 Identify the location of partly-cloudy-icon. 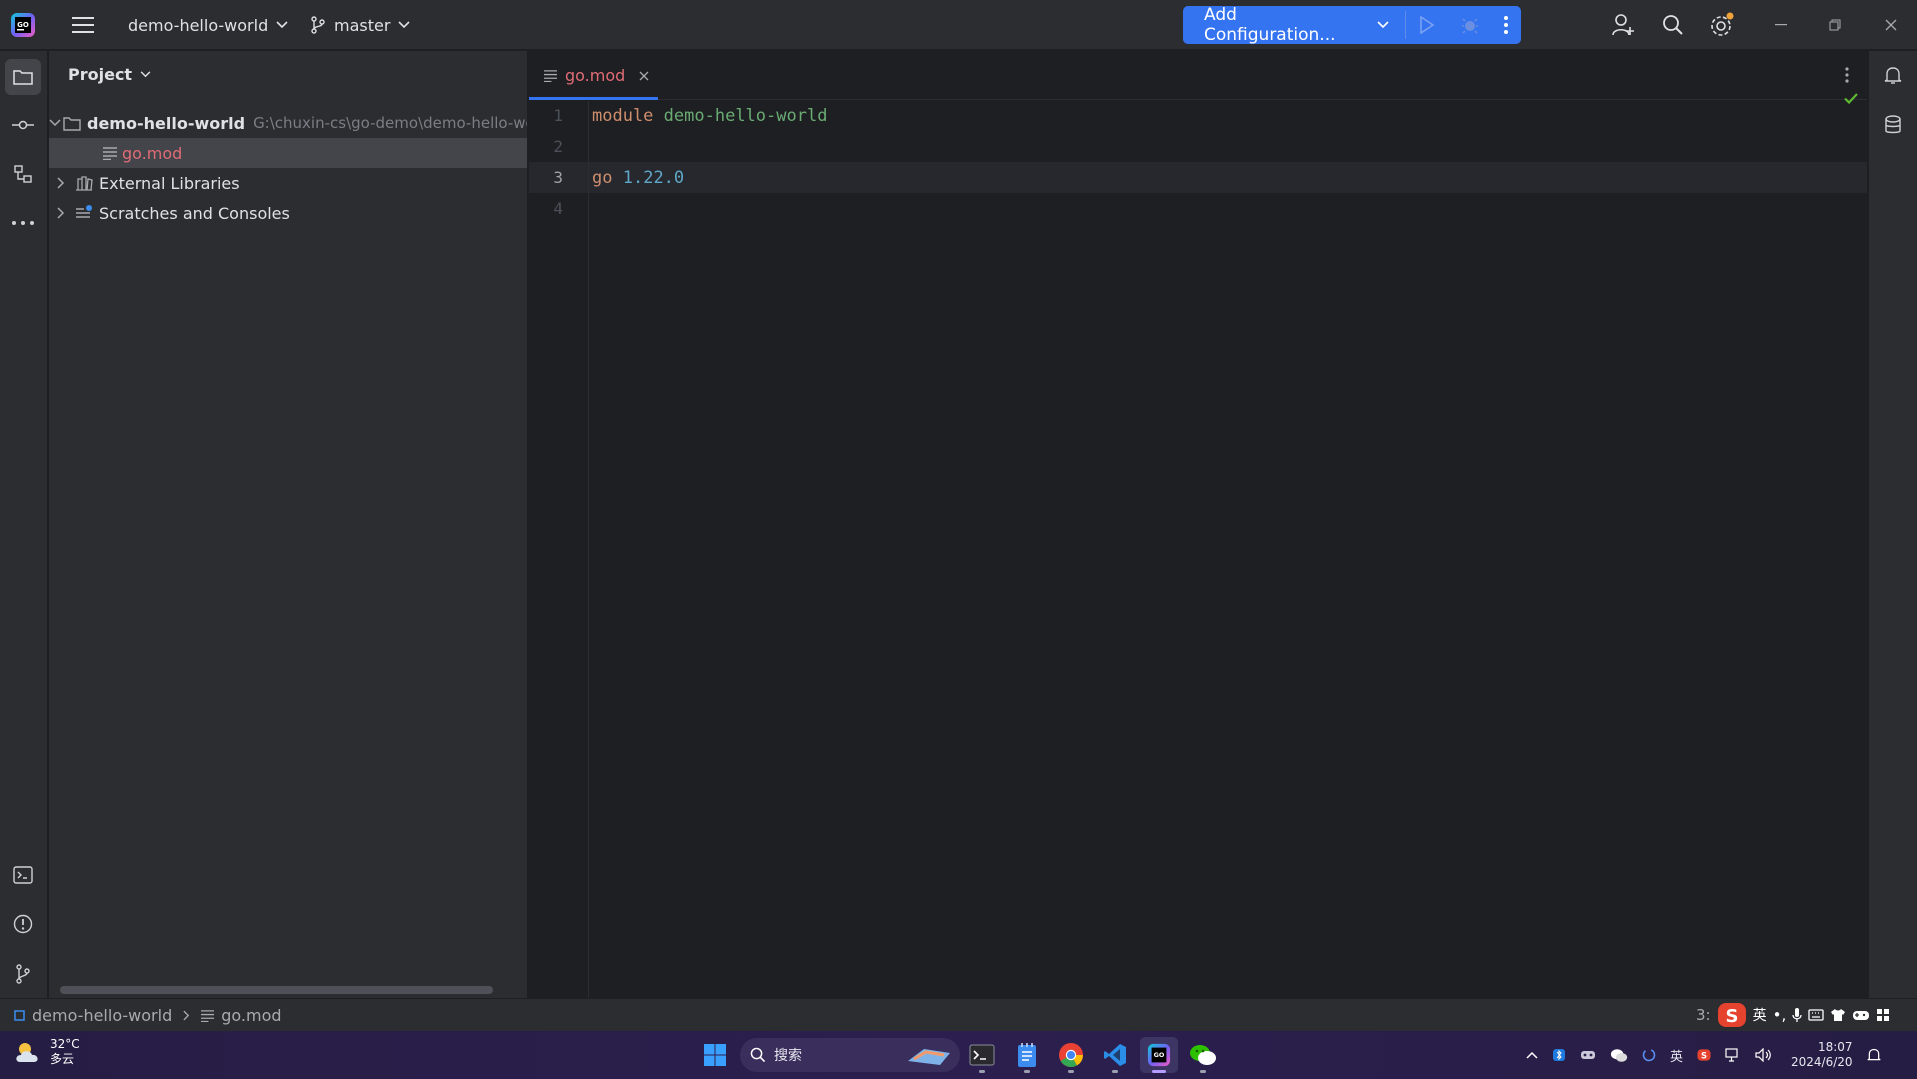
(29, 1052).